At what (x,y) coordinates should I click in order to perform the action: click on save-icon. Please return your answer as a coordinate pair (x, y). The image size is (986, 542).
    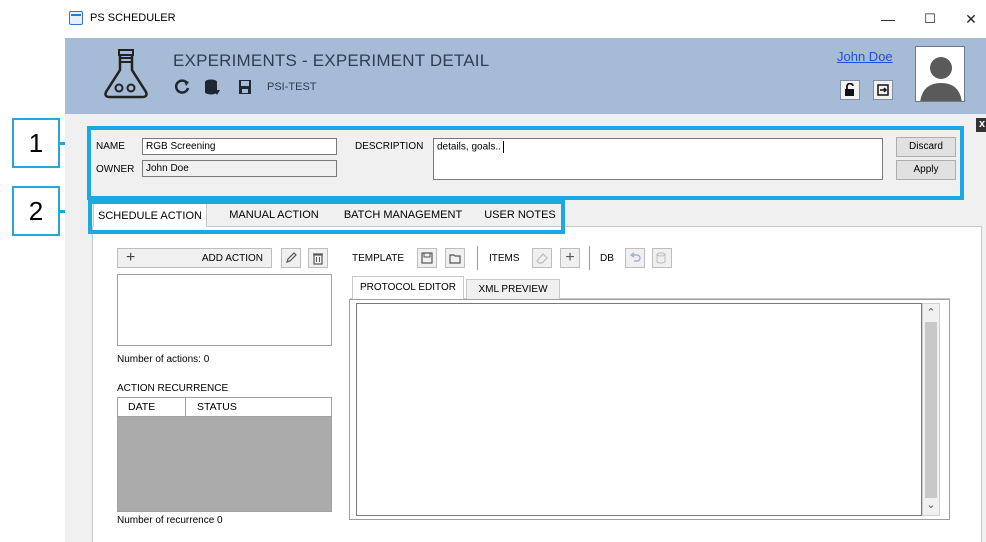
    Looking at the image, I should click on (245, 87).